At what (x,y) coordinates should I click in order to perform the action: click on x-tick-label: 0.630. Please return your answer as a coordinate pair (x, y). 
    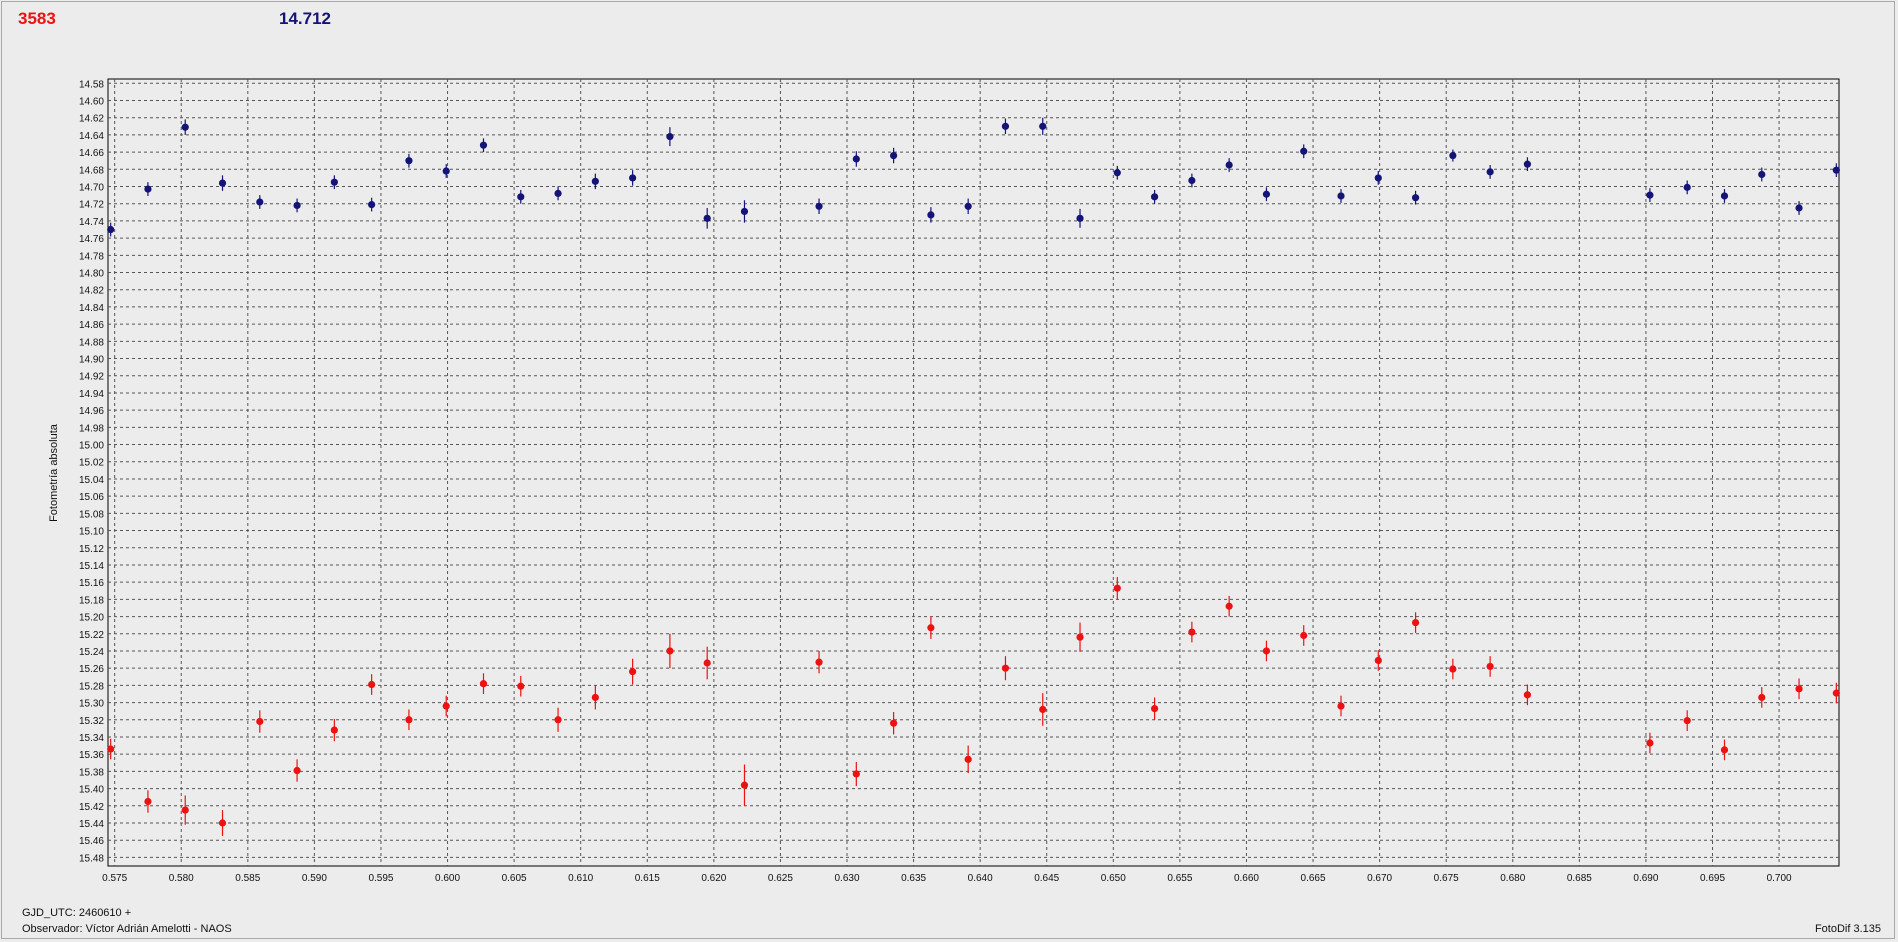
    Looking at the image, I should click on (846, 878).